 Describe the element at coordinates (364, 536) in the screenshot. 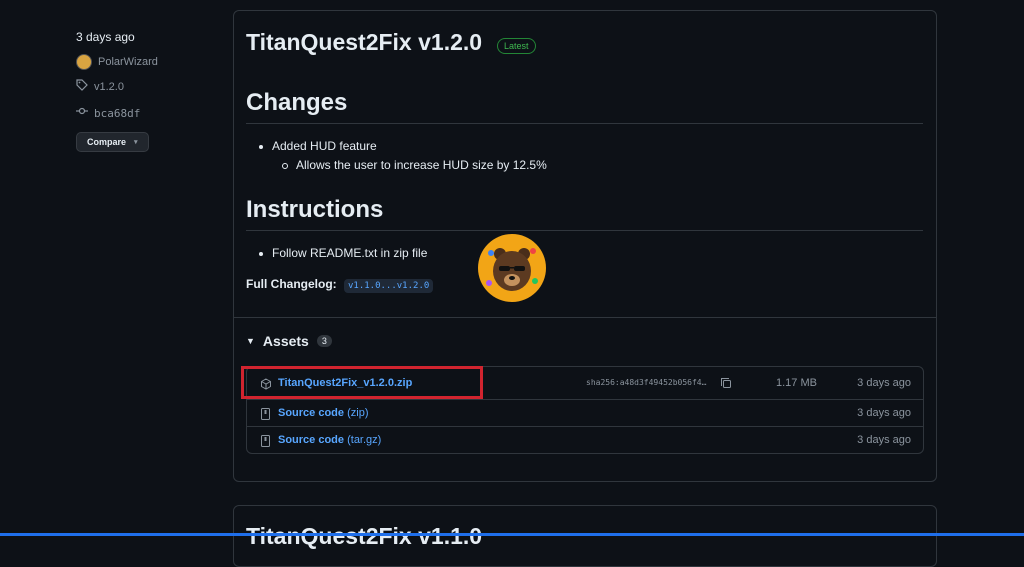

I see `next-release-title: TitanQuest2Fix v1.1.0` at that location.